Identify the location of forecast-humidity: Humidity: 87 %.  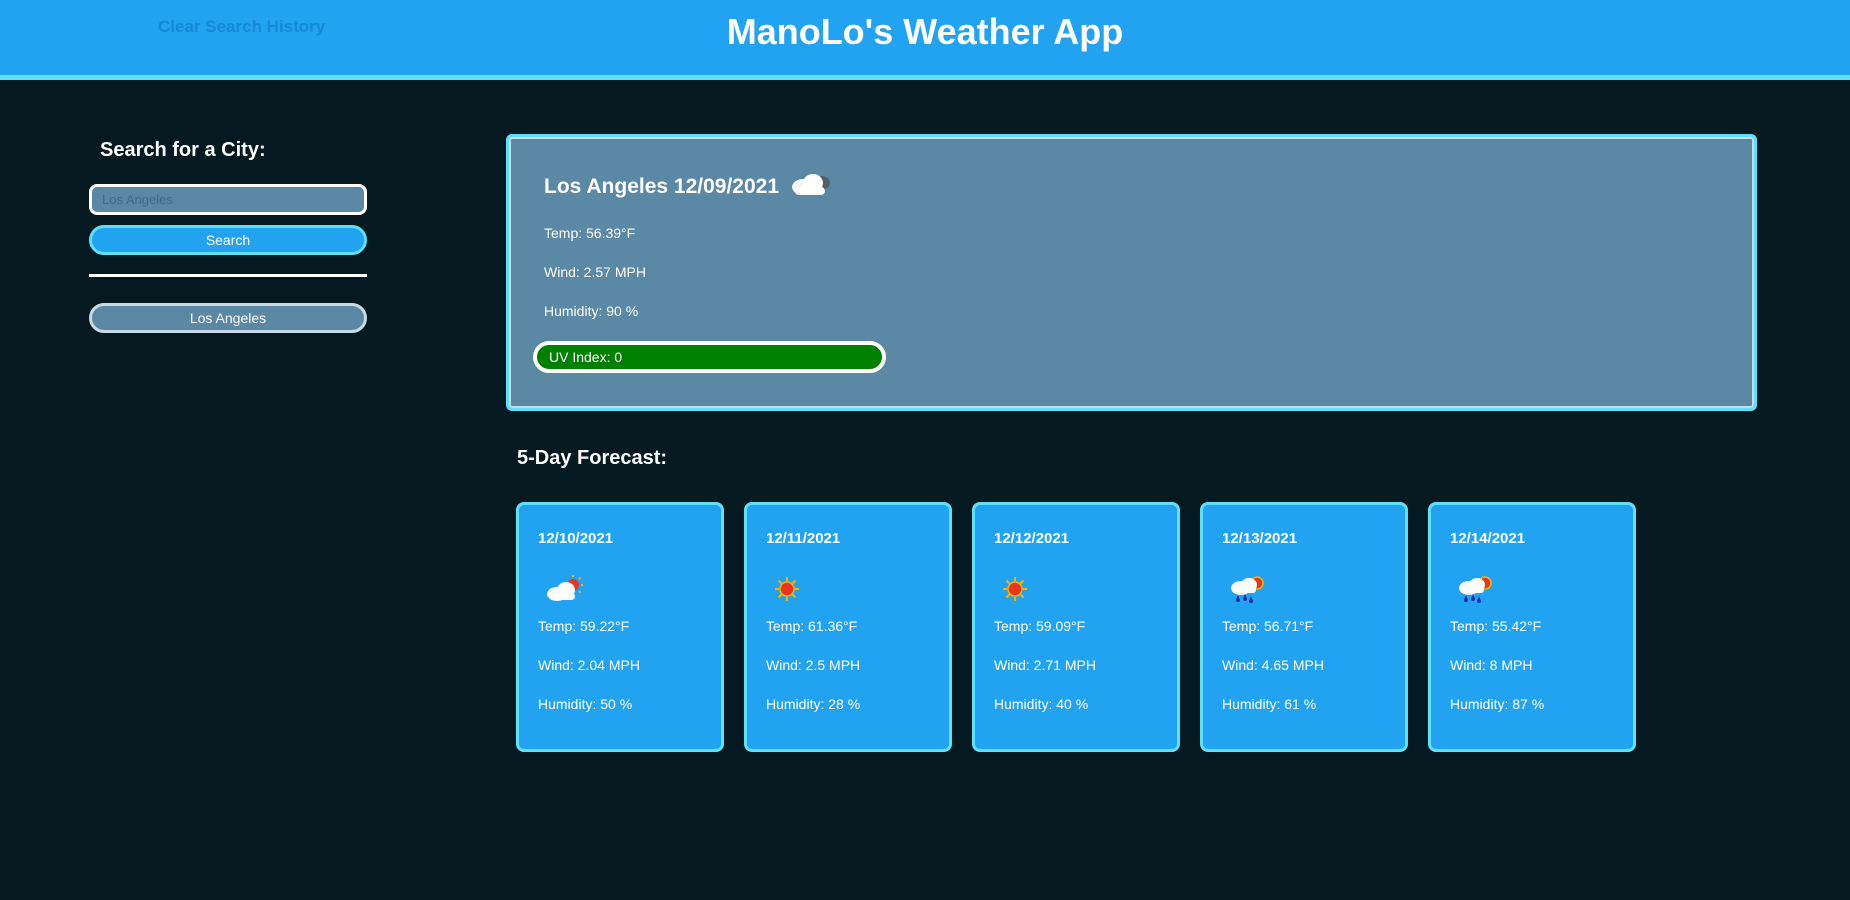
(1497, 704).